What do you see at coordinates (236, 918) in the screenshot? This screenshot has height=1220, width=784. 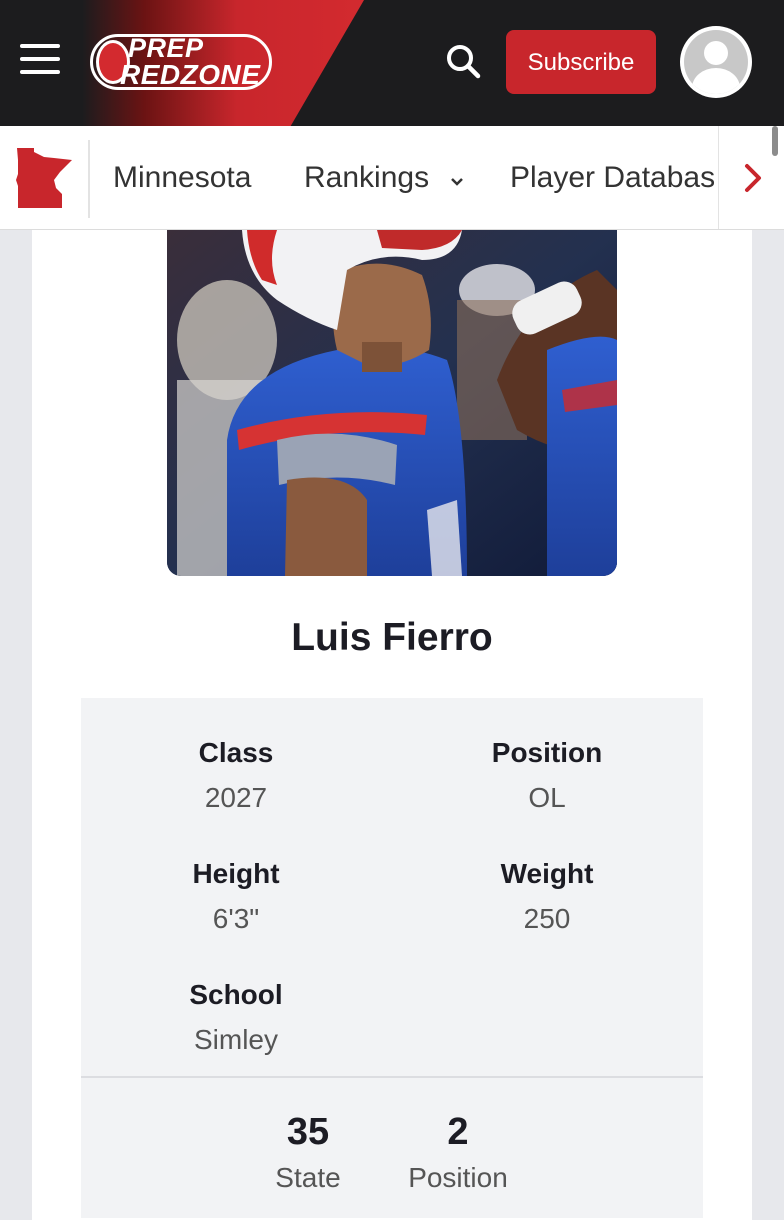 I see `detail-value-height: 6'3"` at bounding box center [236, 918].